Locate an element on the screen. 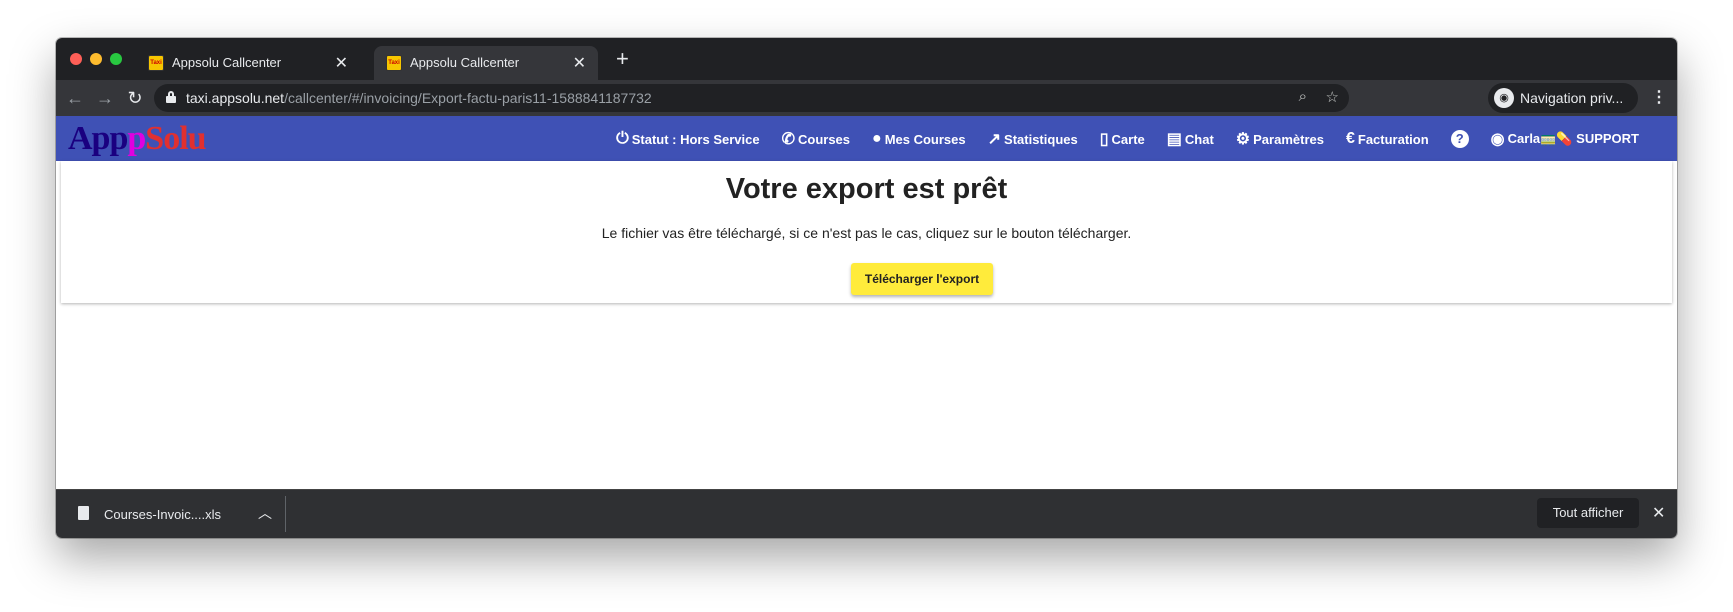 Image resolution: width=1733 pixels, height=612 pixels. nav-statistiques: ↗ Statistiques is located at coordinates (1033, 139).